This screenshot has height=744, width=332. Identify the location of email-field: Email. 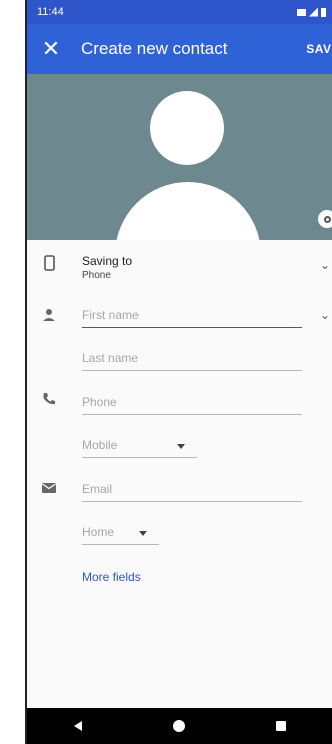
(192, 492).